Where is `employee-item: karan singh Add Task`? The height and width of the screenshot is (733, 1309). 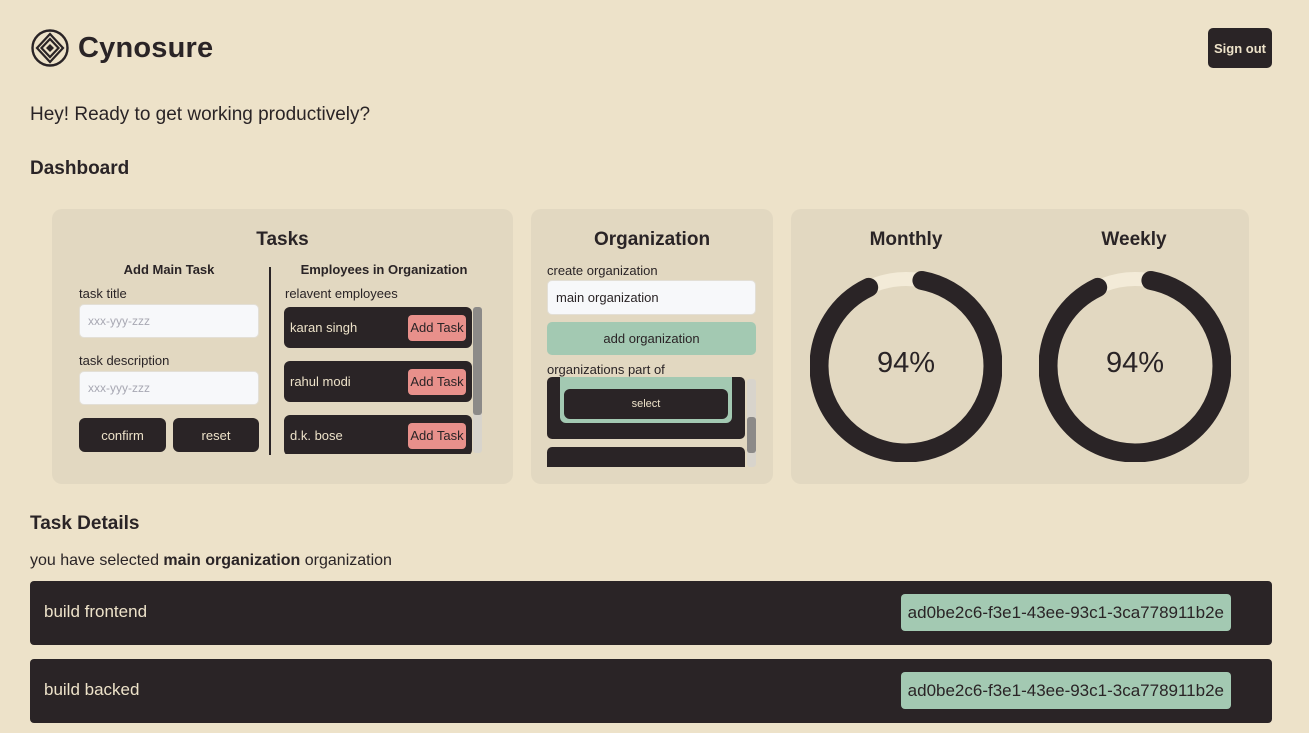 employee-item: karan singh Add Task is located at coordinates (378, 327).